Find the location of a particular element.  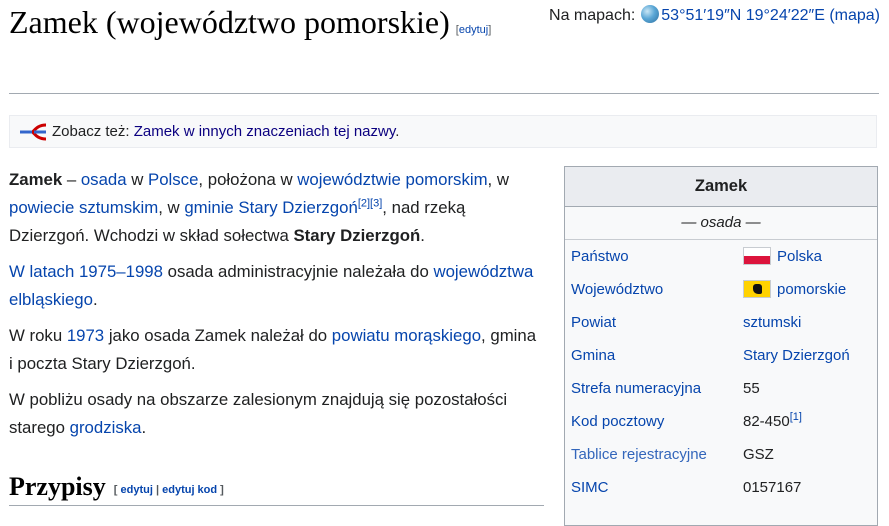

infobox-label: Kod pocztowy is located at coordinates (617, 421).